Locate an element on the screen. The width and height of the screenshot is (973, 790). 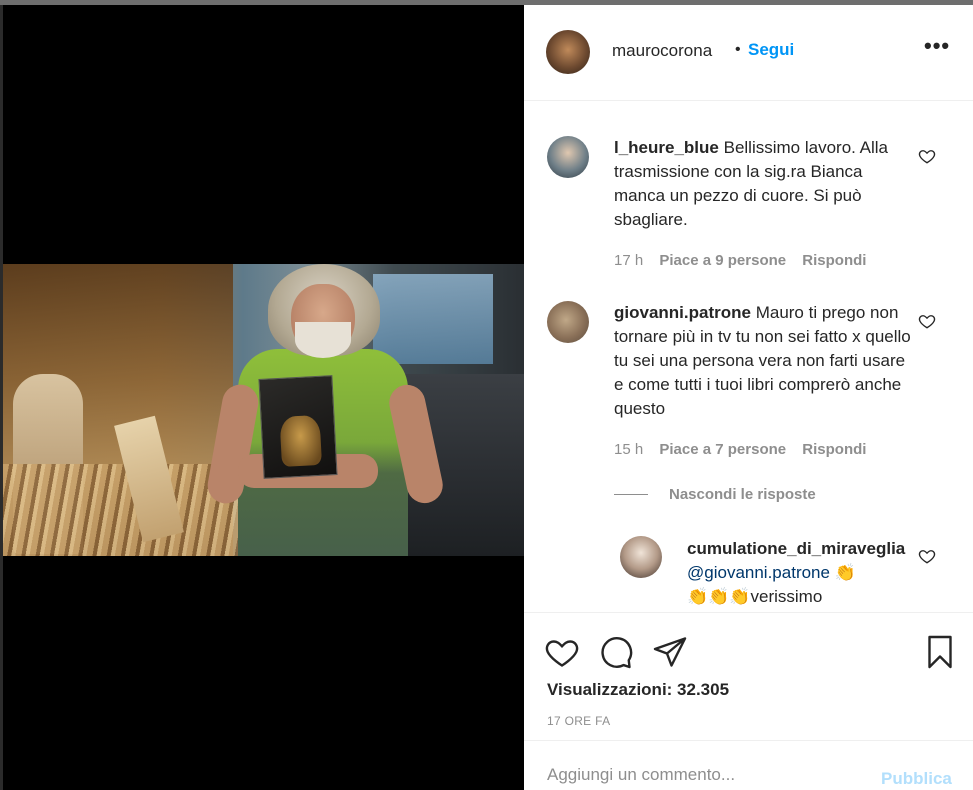
comment-likes: Piace a 7 persone is located at coordinates (722, 449).